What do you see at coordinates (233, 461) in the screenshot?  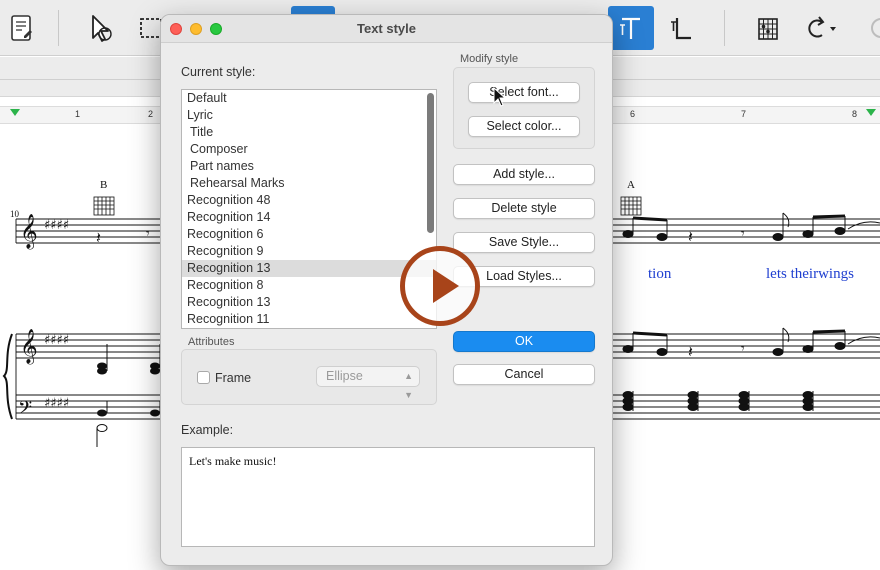 I see `example-text: Let's make music!` at bounding box center [233, 461].